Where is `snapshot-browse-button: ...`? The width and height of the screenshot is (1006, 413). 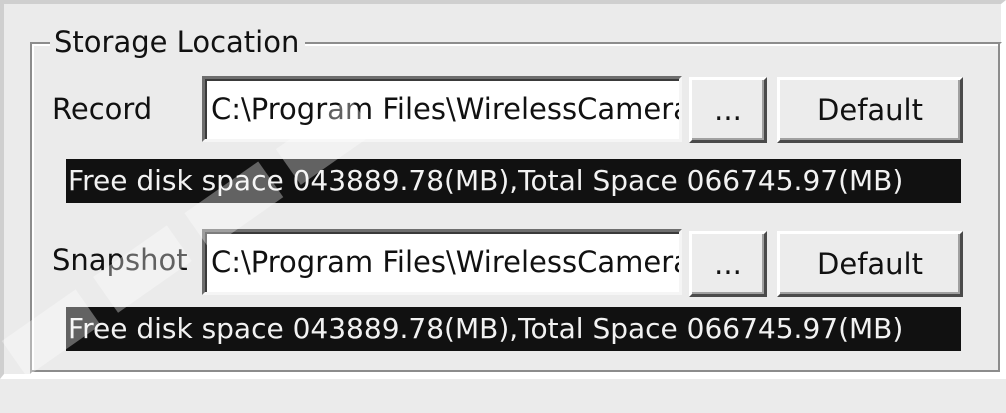
snapshot-browse-button: ... is located at coordinates (728, 264).